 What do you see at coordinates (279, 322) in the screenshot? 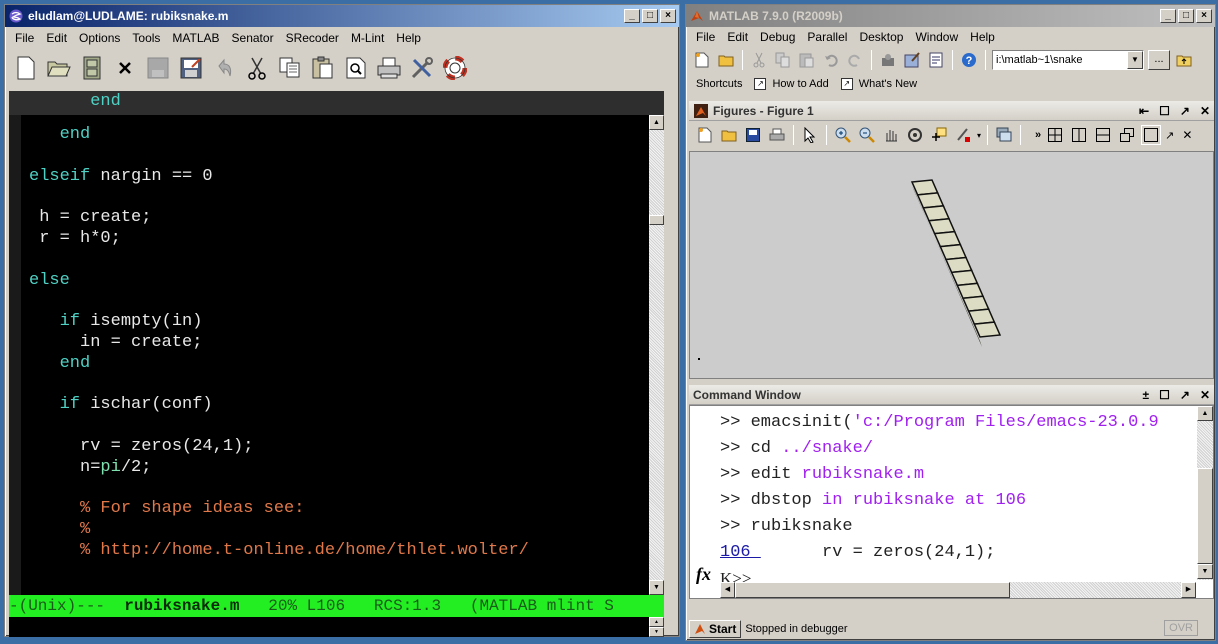
I see `code-line: if isempty(in)` at bounding box center [279, 322].